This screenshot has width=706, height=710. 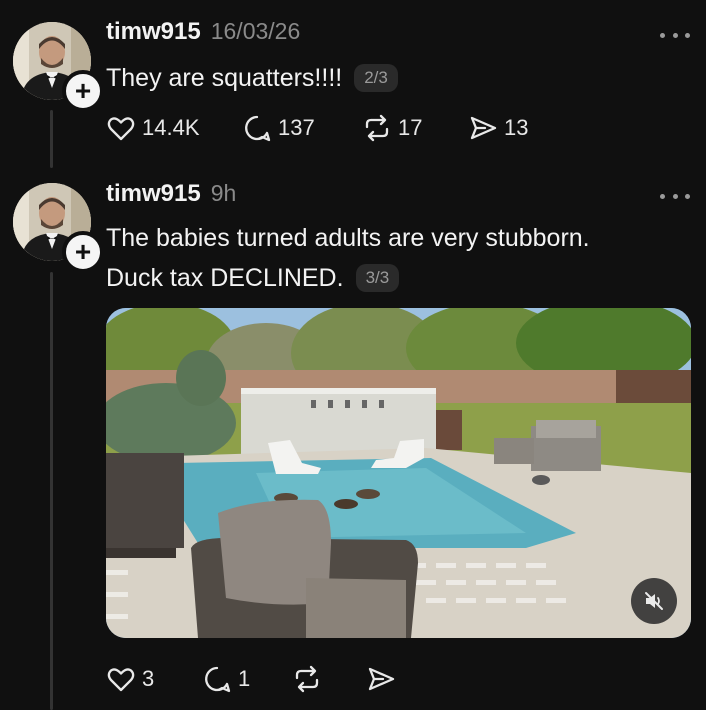 I want to click on reply-count: 1, so click(x=244, y=678).